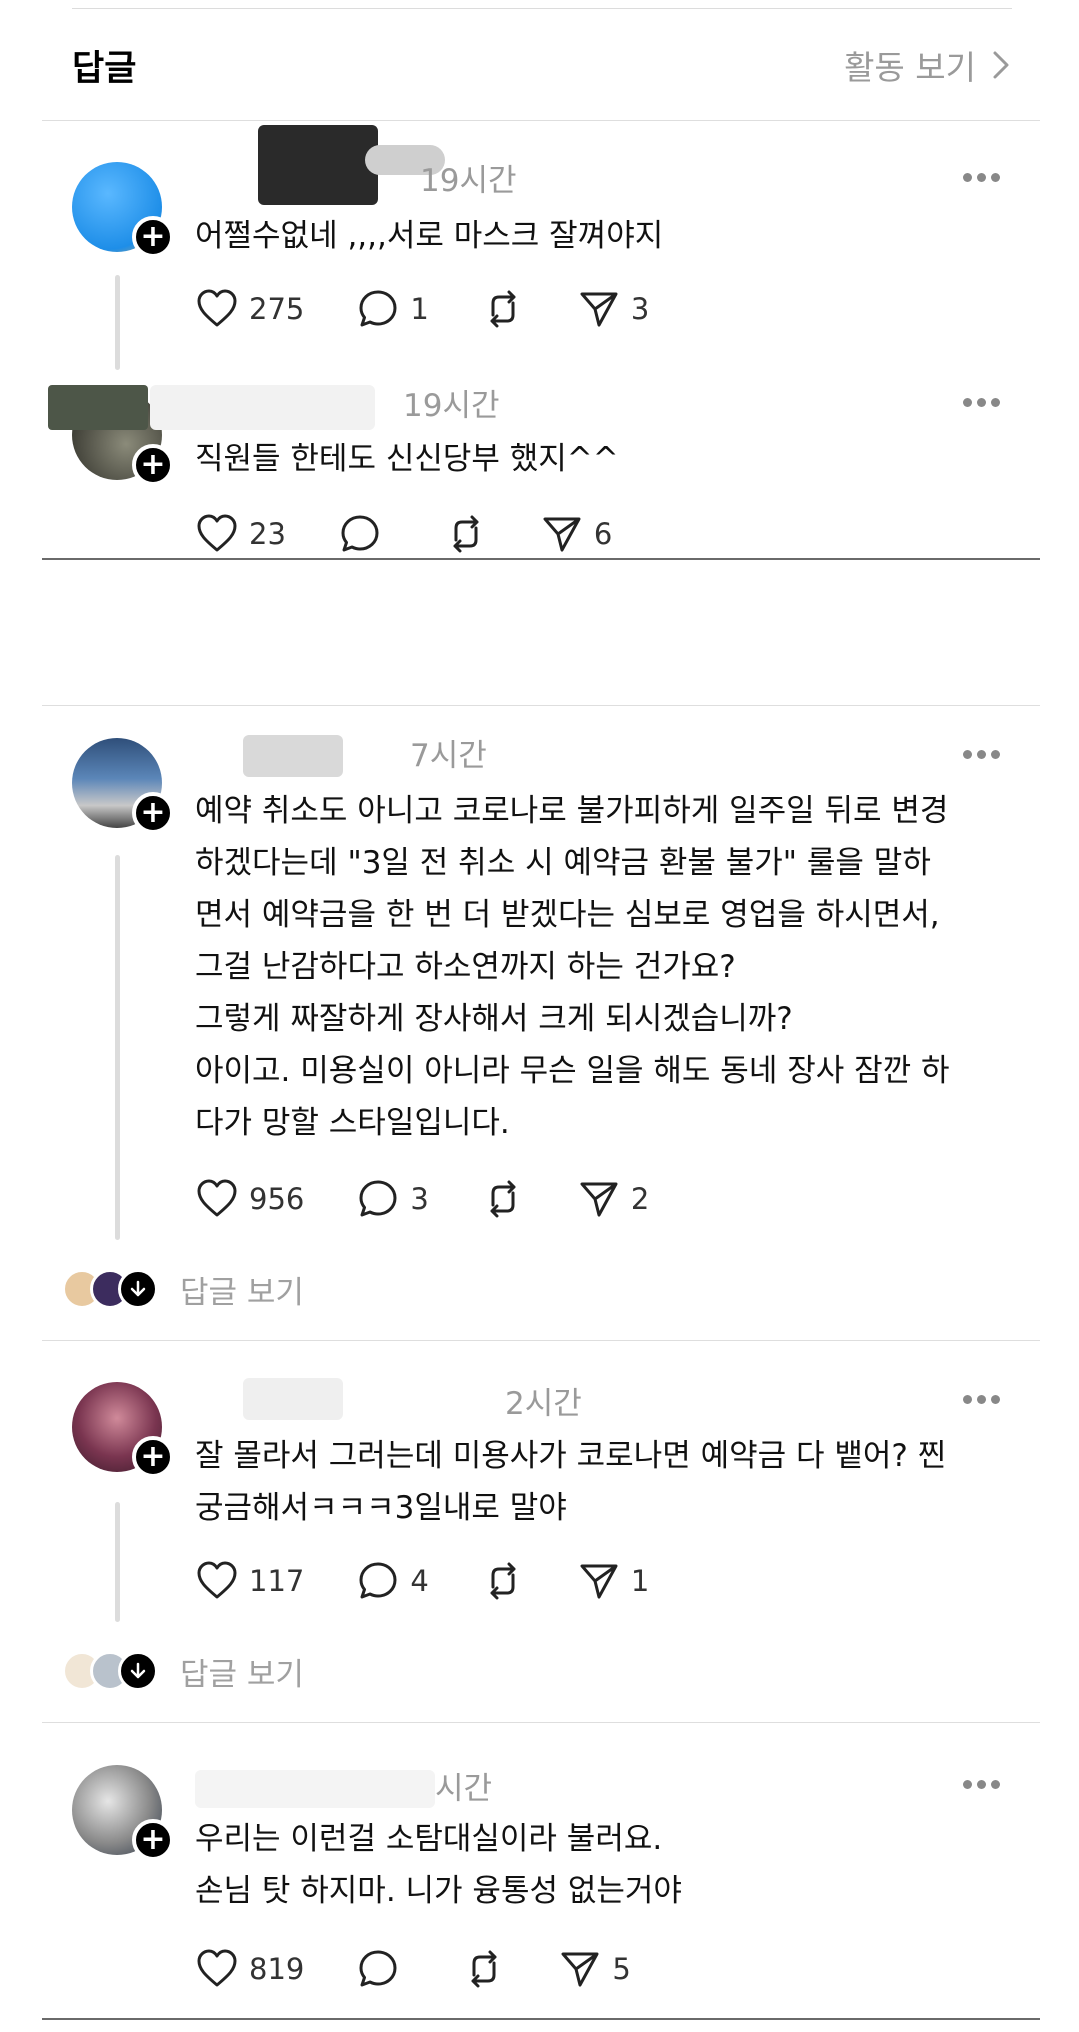  Describe the element at coordinates (249, 1199) in the screenshot. I see `like-button: 956` at that location.